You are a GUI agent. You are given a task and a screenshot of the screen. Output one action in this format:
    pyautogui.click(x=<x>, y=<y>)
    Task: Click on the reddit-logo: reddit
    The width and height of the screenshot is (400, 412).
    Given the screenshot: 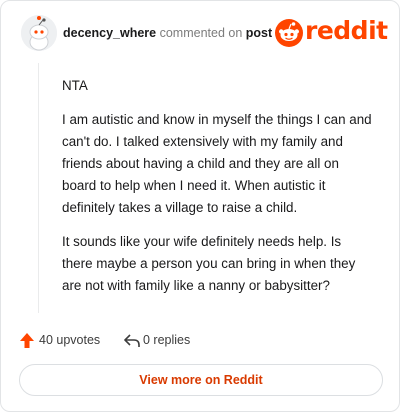 What is the action you would take?
    pyautogui.click(x=331, y=31)
    